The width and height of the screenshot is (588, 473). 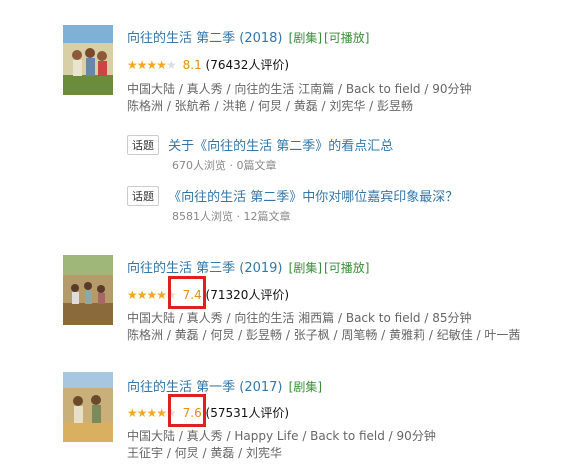 I want to click on topic-link: 关于《向往的生活 第二季》的看点汇总, so click(x=280, y=146).